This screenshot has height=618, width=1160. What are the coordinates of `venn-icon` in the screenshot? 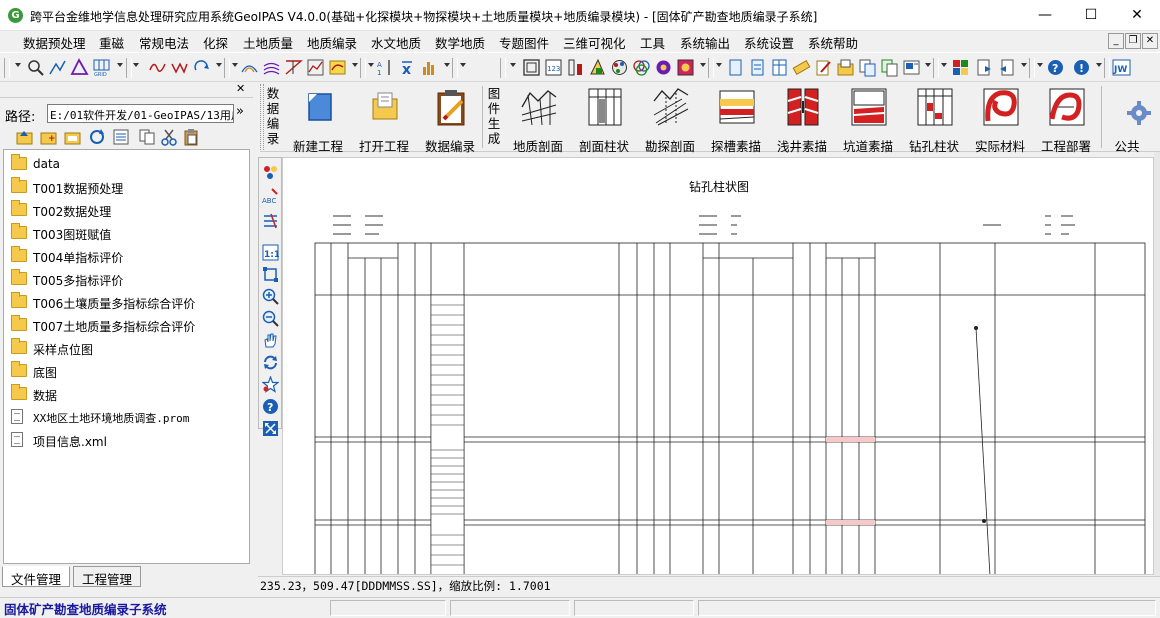 It's located at (641, 67).